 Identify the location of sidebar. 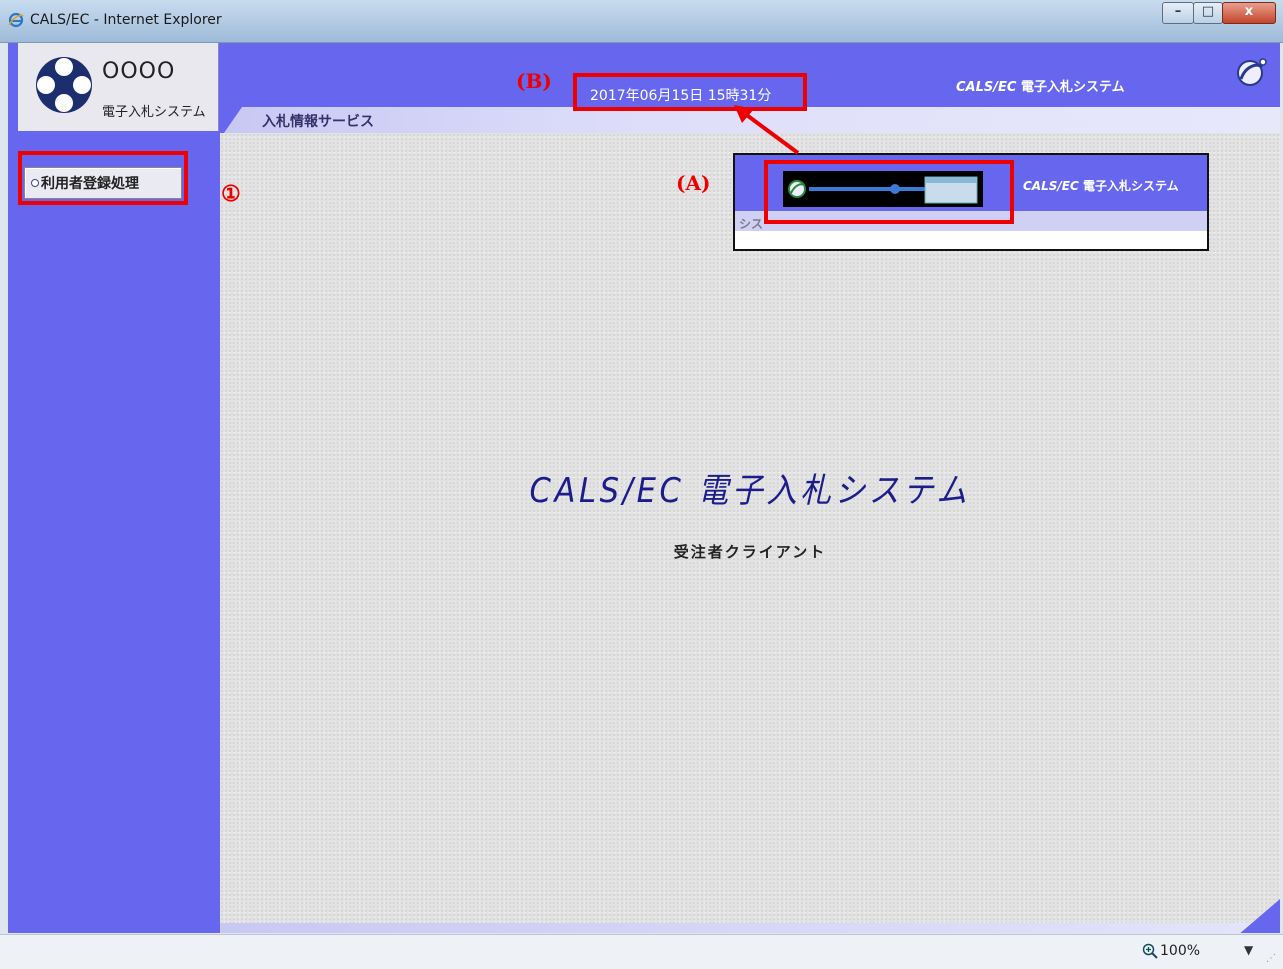
(118, 533).